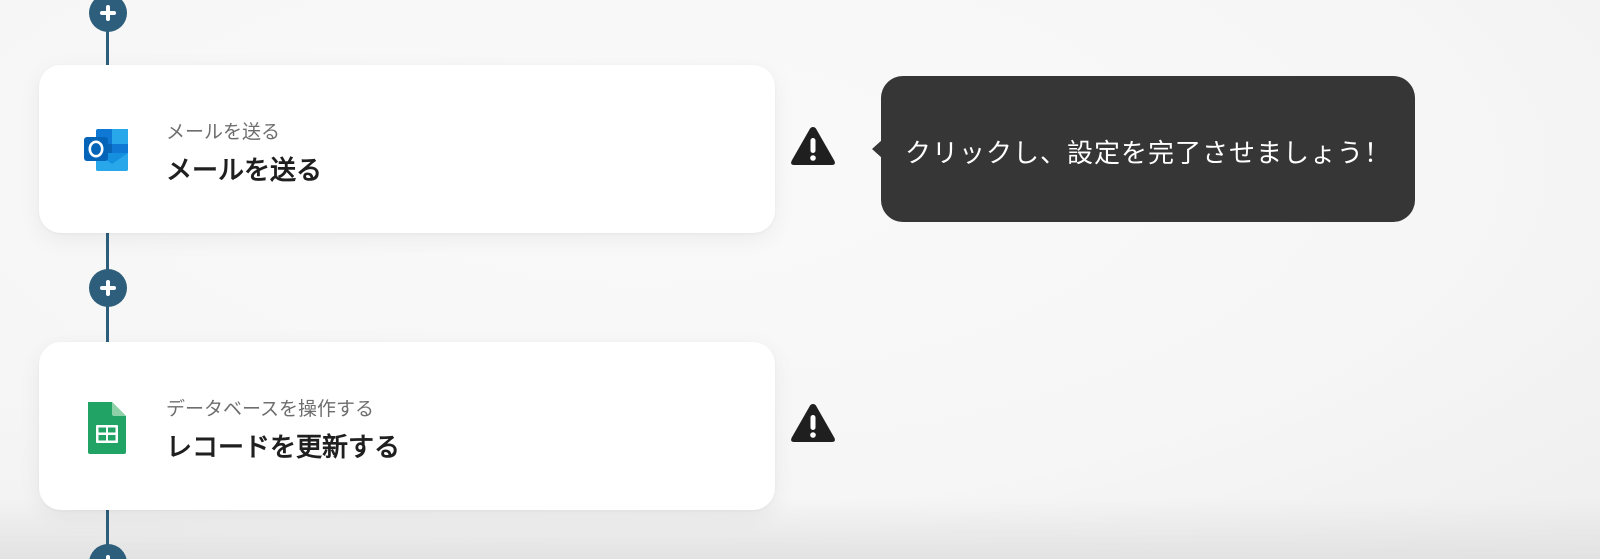 This screenshot has height=559, width=1600. Describe the element at coordinates (223, 132) in the screenshot. I see `step-subtitle: メールを送る` at that location.